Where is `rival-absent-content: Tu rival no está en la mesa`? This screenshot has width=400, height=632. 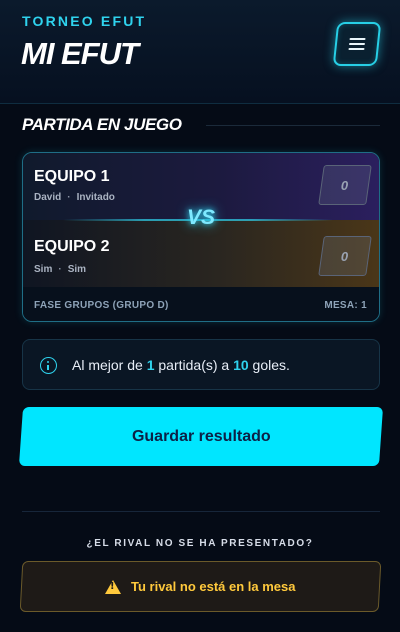 rival-absent-content: Tu rival no está en la mesa is located at coordinates (200, 586).